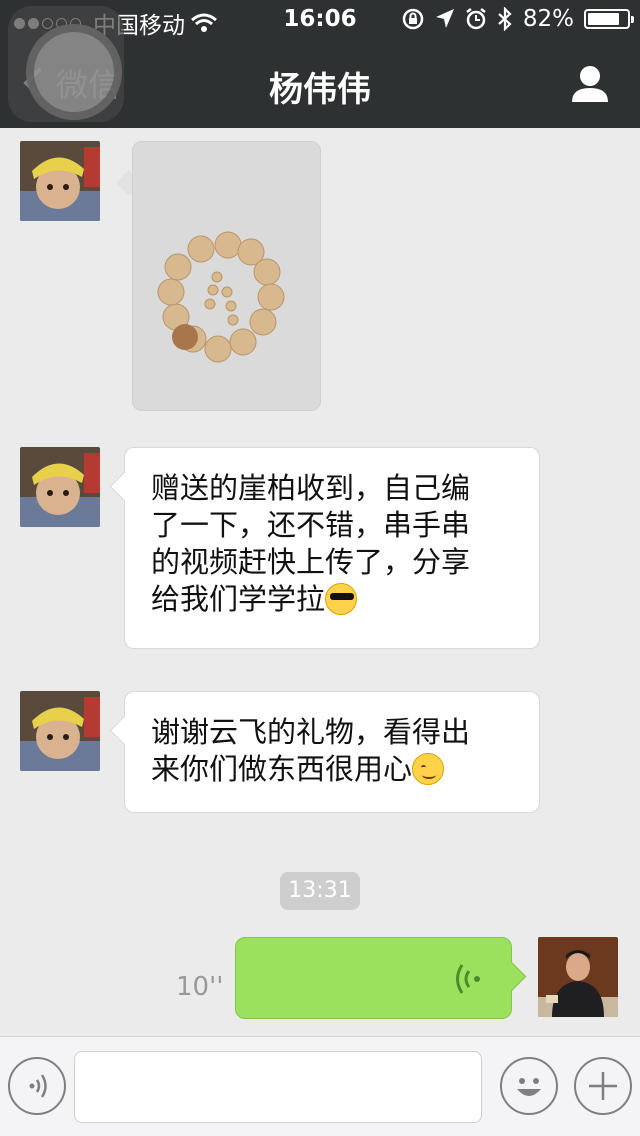 The width and height of the screenshot is (640, 1136). I want to click on plus-icon, so click(603, 1086).